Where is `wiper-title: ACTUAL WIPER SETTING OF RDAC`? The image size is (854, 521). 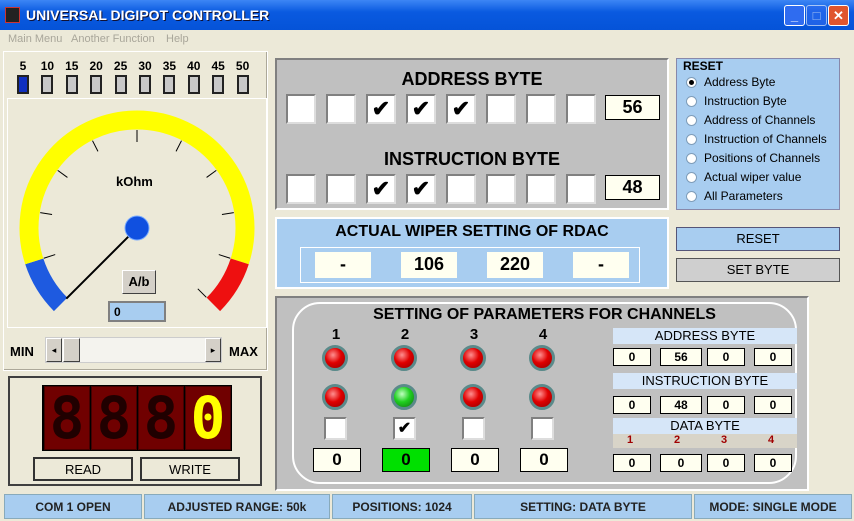 wiper-title: ACTUAL WIPER SETTING OF RDAC is located at coordinates (472, 231).